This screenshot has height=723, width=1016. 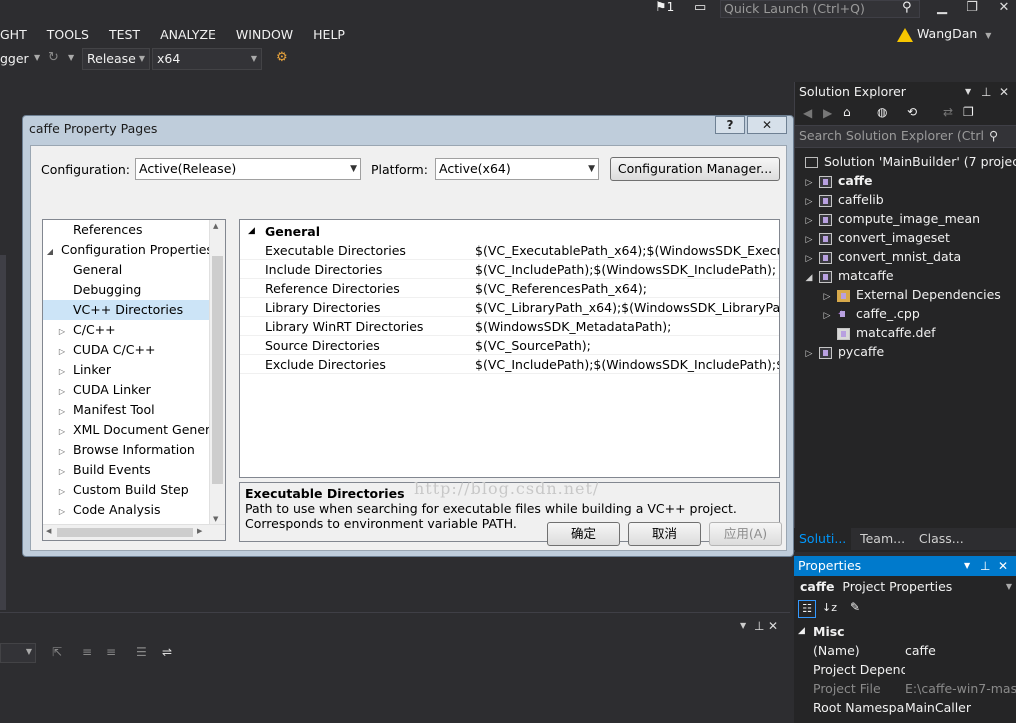 What do you see at coordinates (878, 332) in the screenshot?
I see `solution-tree-item: matcaffe.def` at bounding box center [878, 332].